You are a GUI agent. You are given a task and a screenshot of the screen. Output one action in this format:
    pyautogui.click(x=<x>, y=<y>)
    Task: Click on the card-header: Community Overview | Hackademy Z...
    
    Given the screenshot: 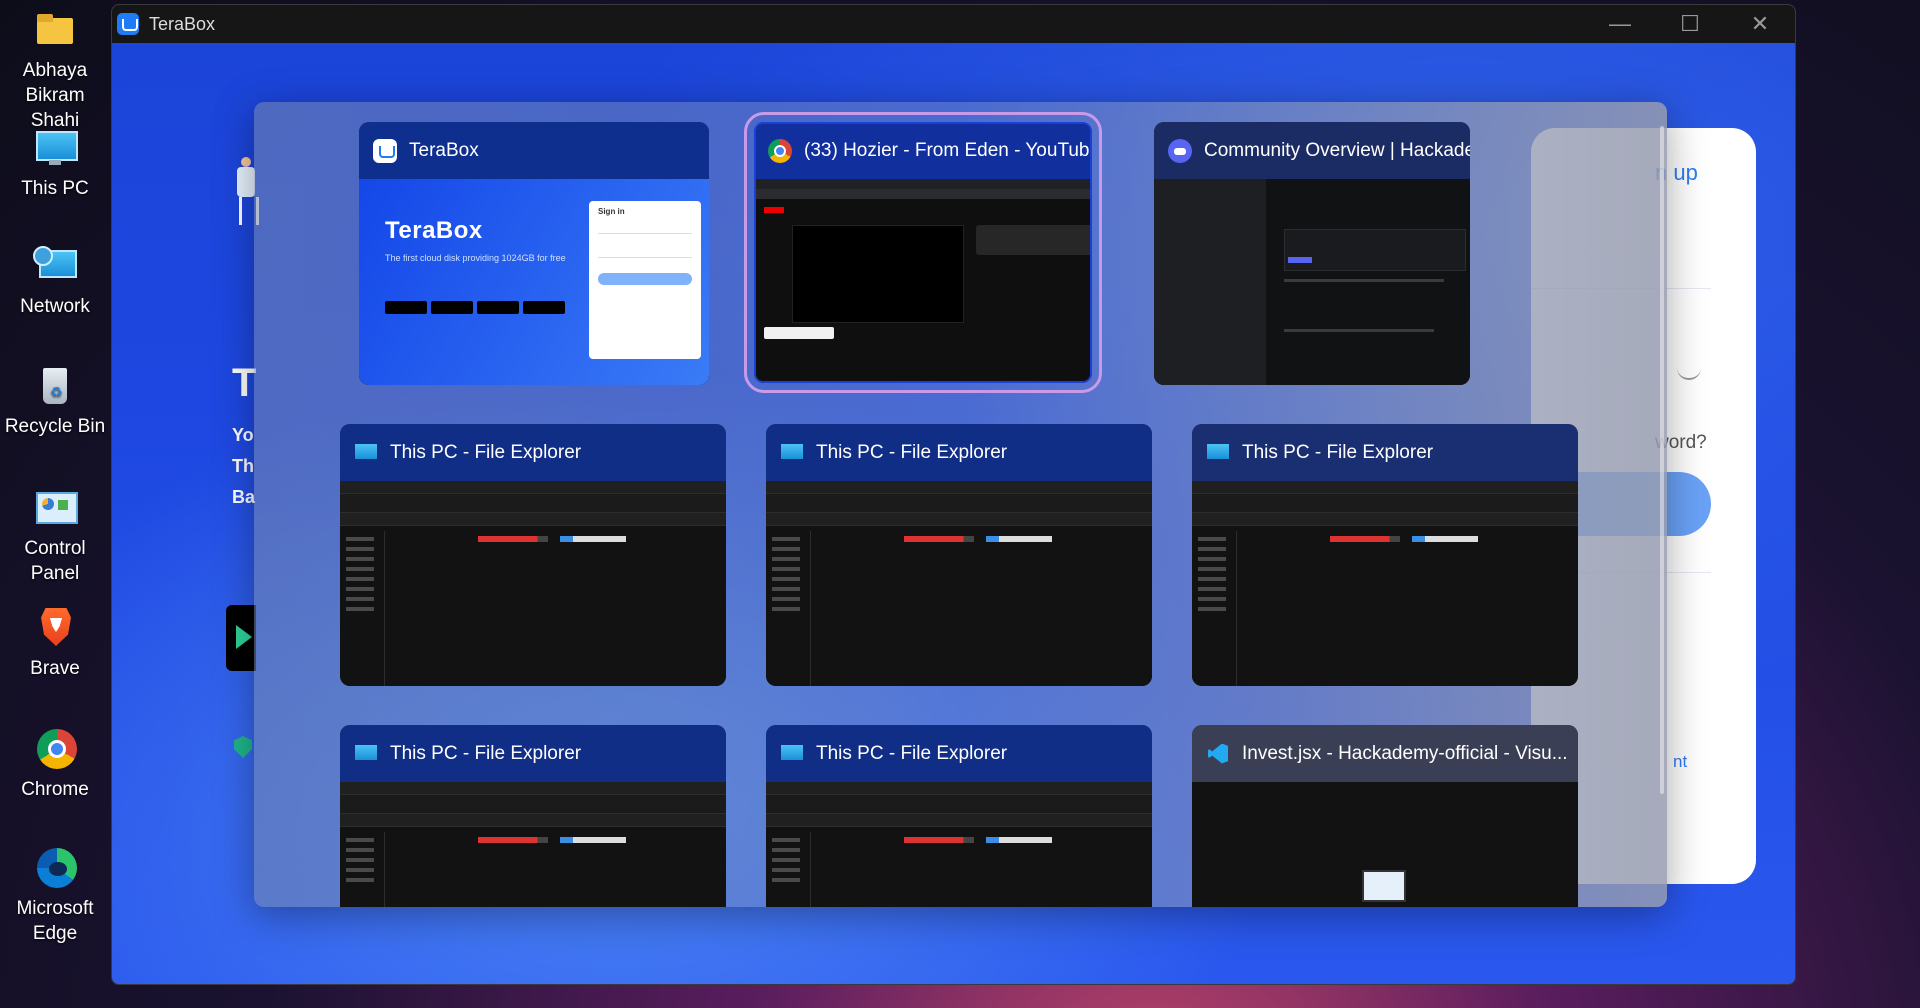 What is the action you would take?
    pyautogui.click(x=1312, y=150)
    